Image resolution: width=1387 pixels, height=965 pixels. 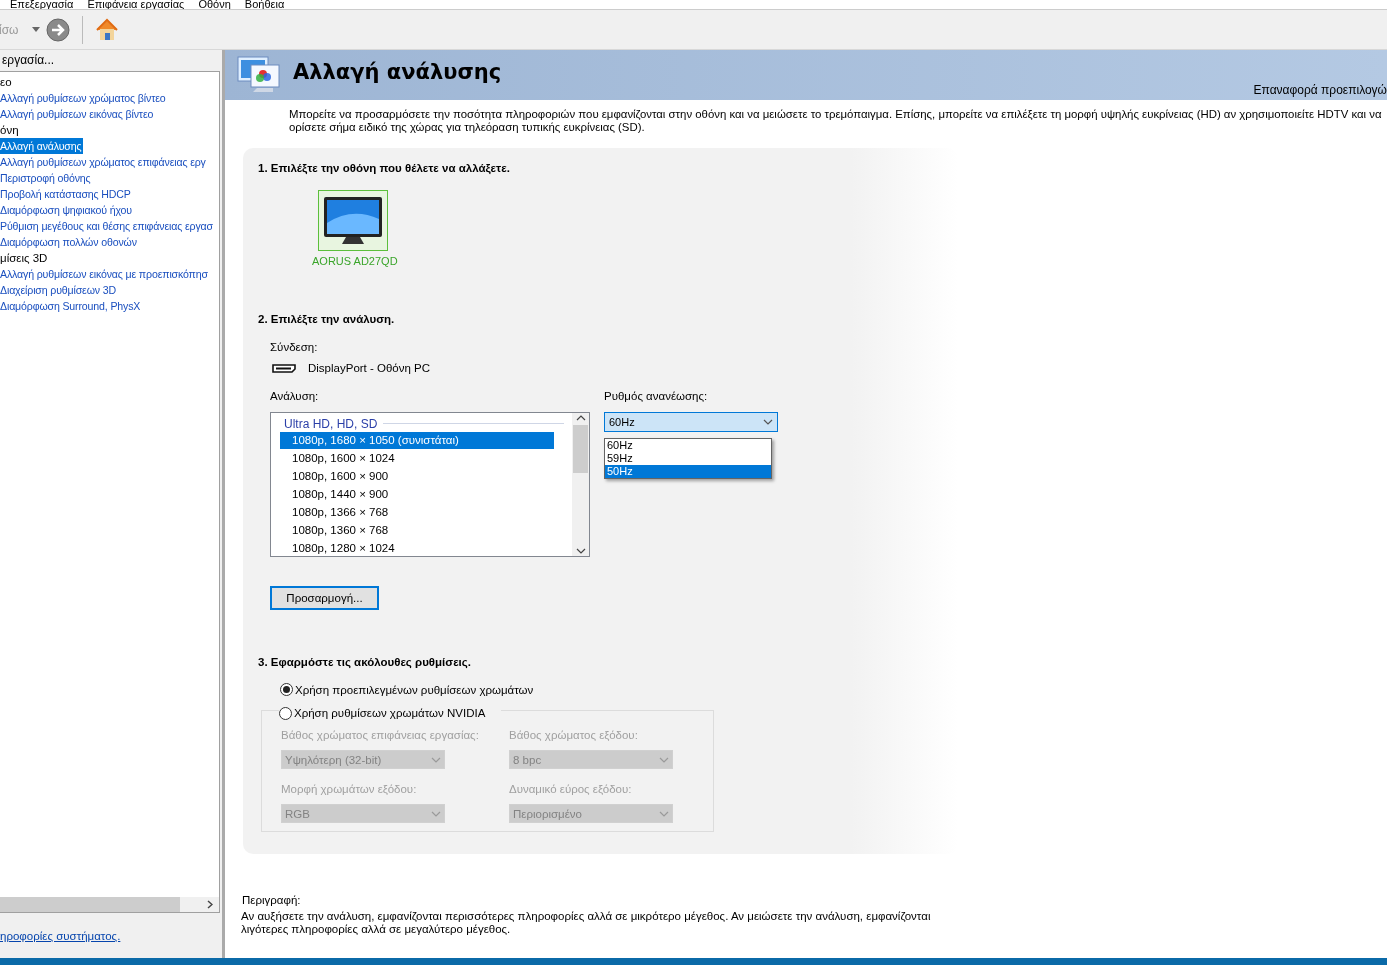 I want to click on tree-item: Αλλαγή ανάλυσης, so click(x=42, y=146).